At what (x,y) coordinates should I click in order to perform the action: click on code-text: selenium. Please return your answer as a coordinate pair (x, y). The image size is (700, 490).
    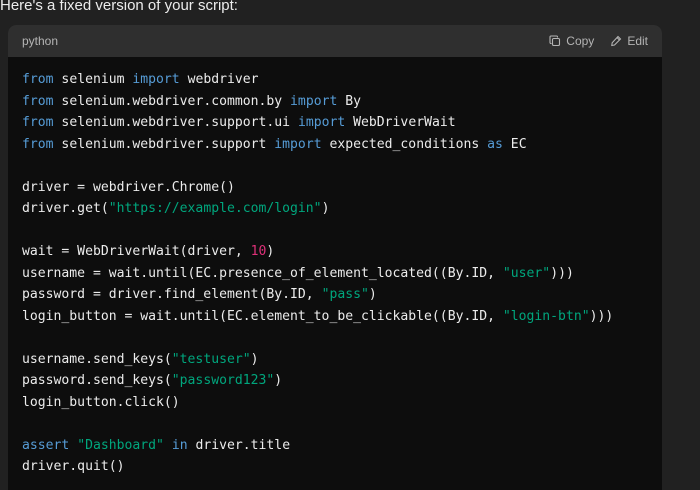
    Looking at the image, I should click on (93, 79).